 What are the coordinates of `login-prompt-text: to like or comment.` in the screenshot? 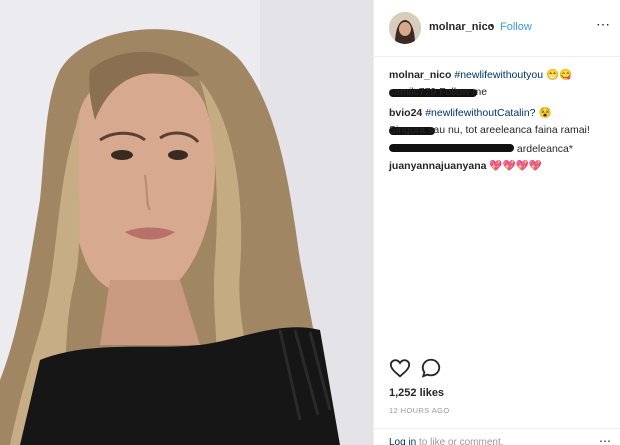 It's located at (461, 441).